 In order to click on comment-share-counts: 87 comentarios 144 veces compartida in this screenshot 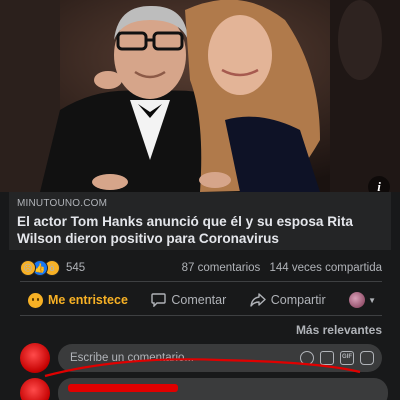, I will do `click(282, 268)`.